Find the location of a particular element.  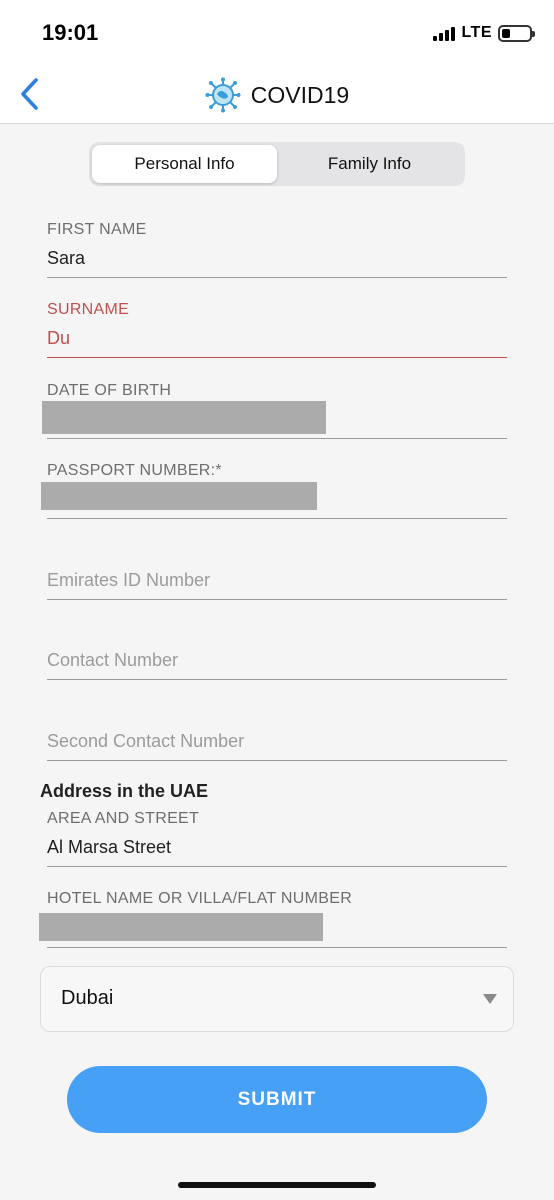

surname-label: SURNAME is located at coordinates (88, 309).